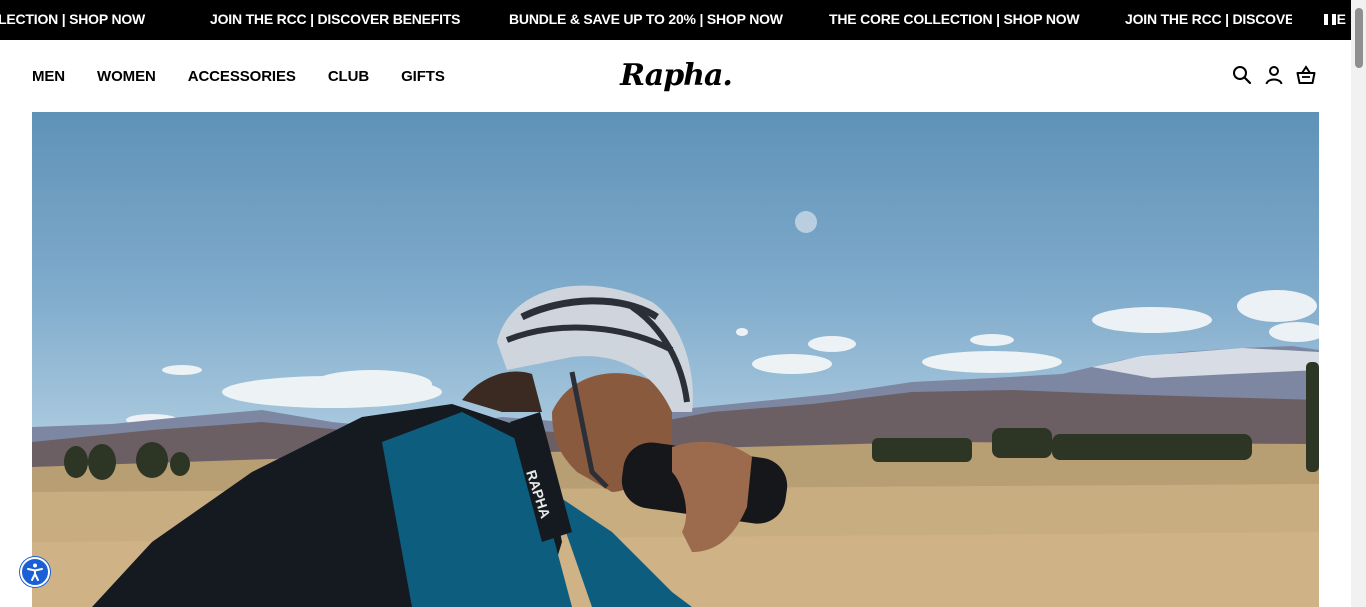 The width and height of the screenshot is (1366, 607). I want to click on rapha-logo: Rapha., so click(676, 75).